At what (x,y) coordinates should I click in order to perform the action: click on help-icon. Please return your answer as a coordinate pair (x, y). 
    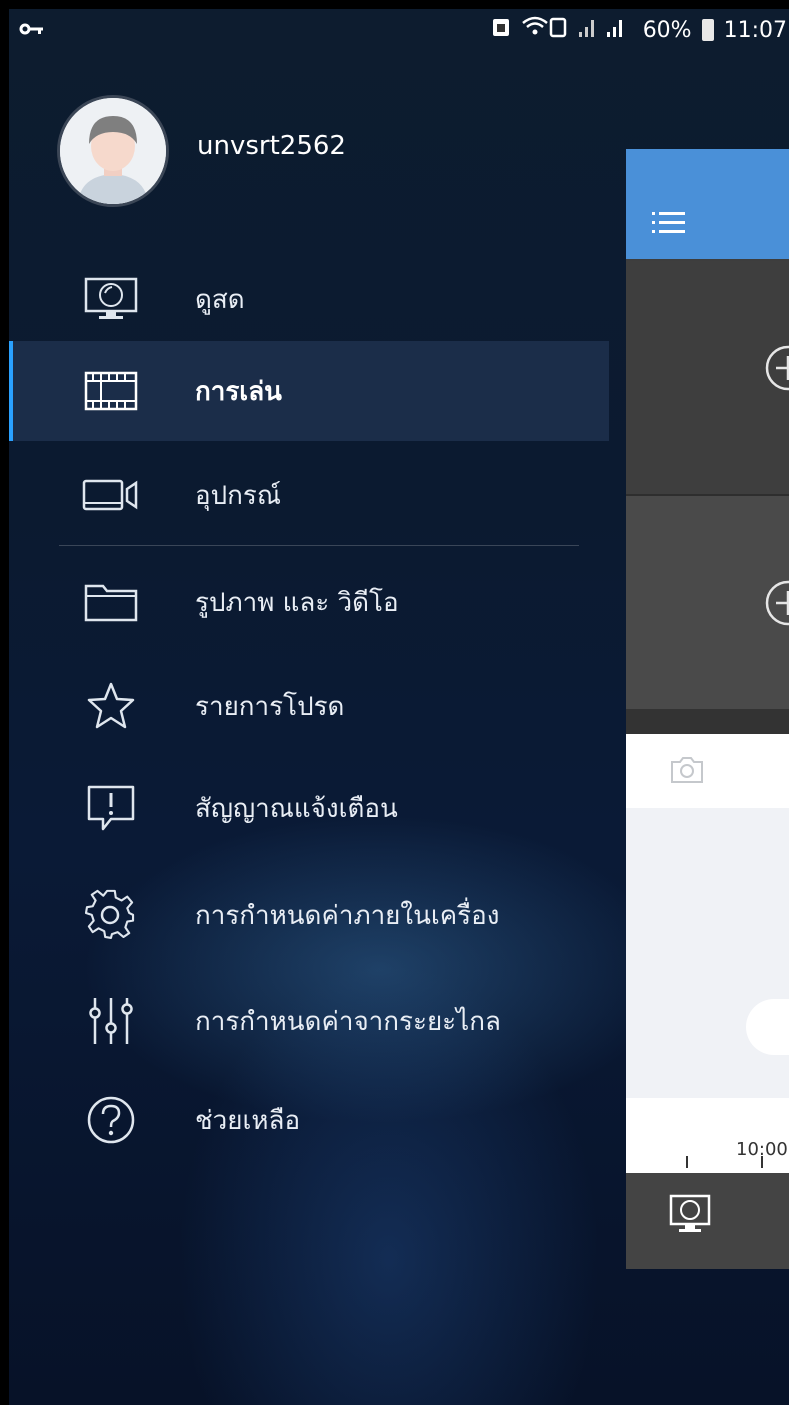
    Looking at the image, I should click on (111, 1120).